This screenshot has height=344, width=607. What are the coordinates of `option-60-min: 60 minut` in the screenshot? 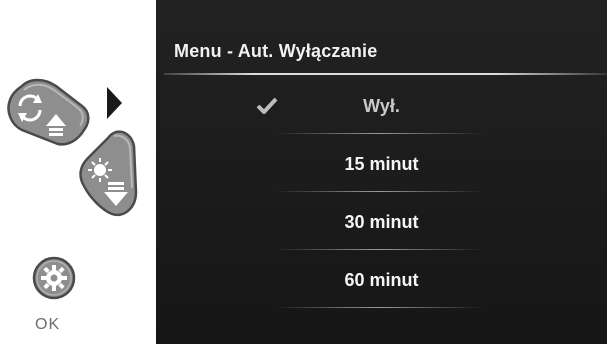 It's located at (381, 279).